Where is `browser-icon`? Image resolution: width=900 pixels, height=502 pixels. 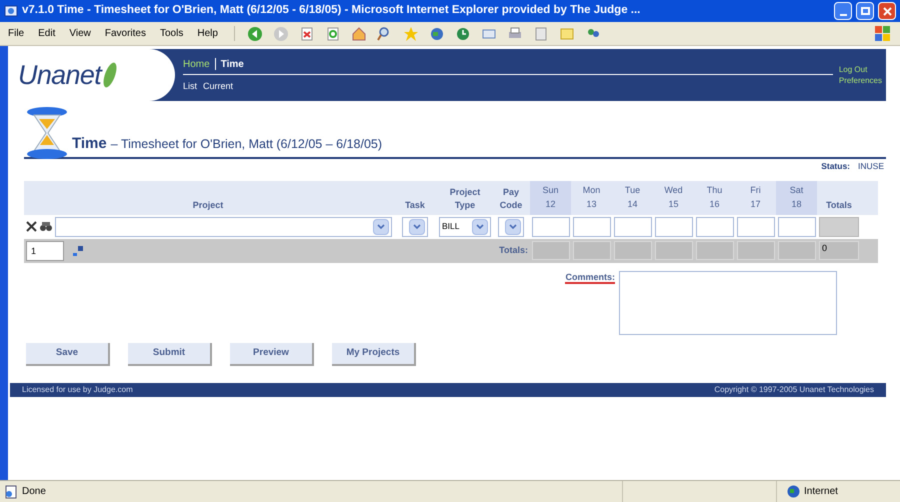 browser-icon is located at coordinates (11, 11).